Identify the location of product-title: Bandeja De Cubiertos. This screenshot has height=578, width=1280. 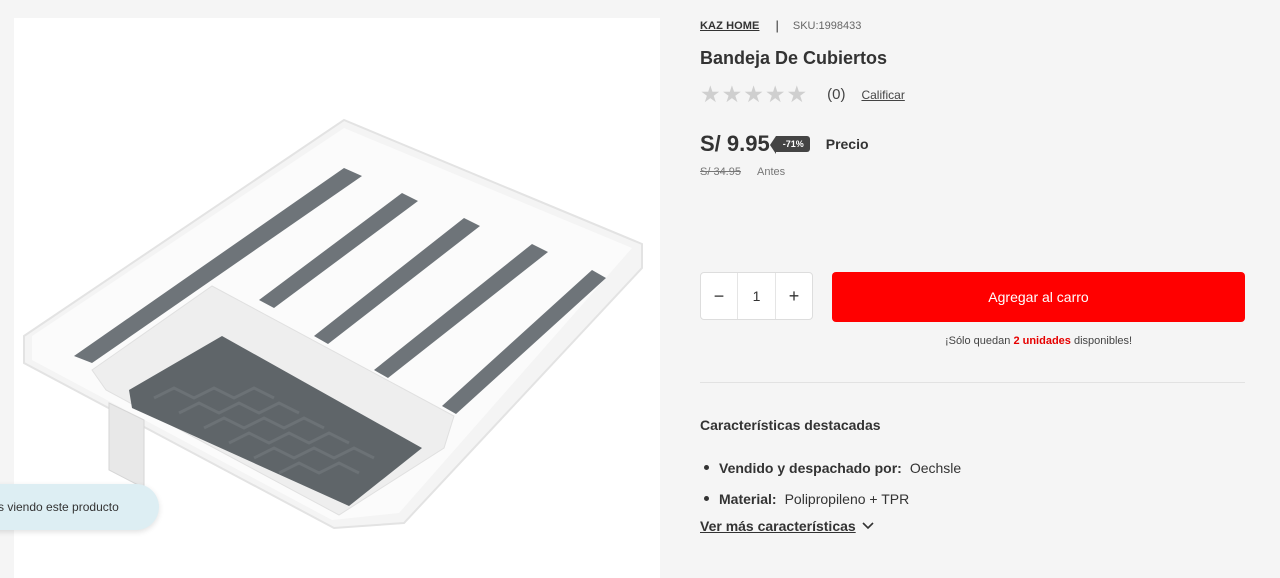
(794, 58).